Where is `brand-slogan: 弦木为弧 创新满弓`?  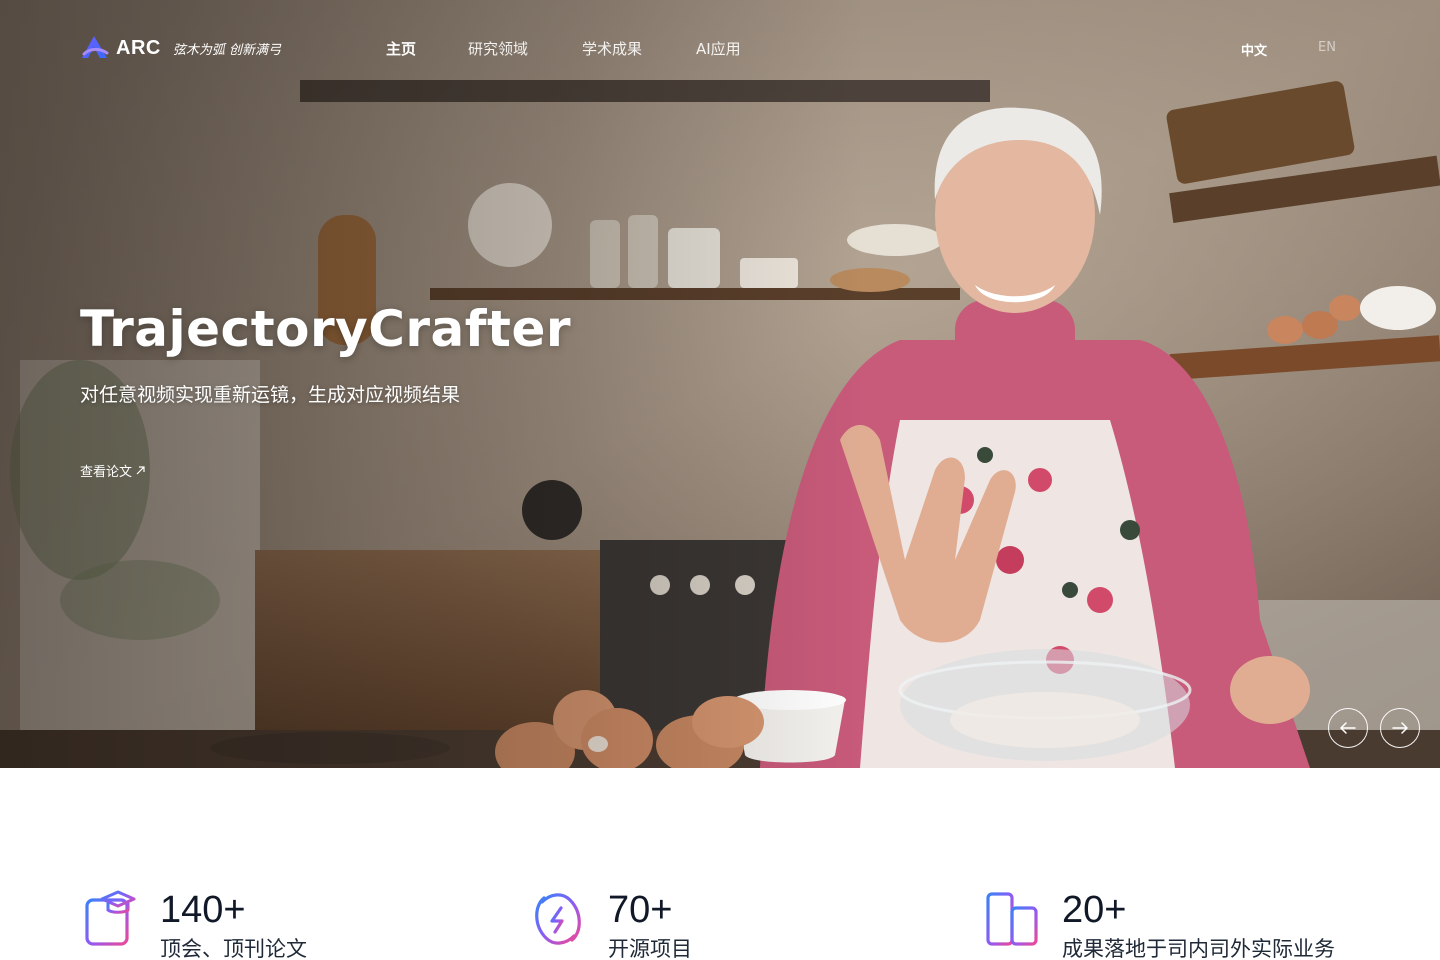 brand-slogan: 弦木为弧 创新满弓 is located at coordinates (226, 50).